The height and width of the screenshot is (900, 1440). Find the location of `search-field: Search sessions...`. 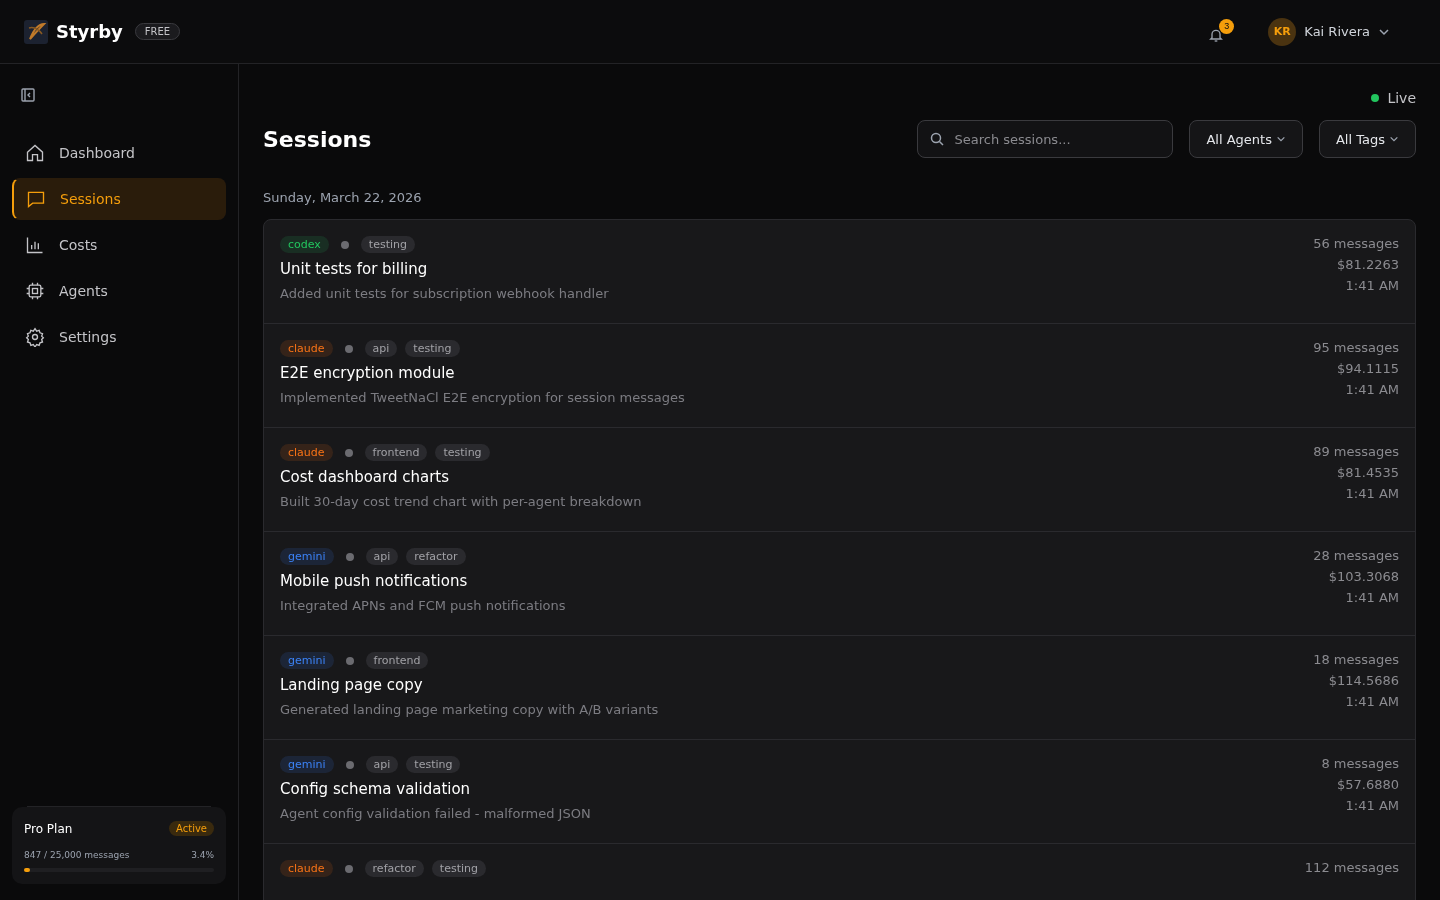

search-field: Search sessions... is located at coordinates (1045, 139).